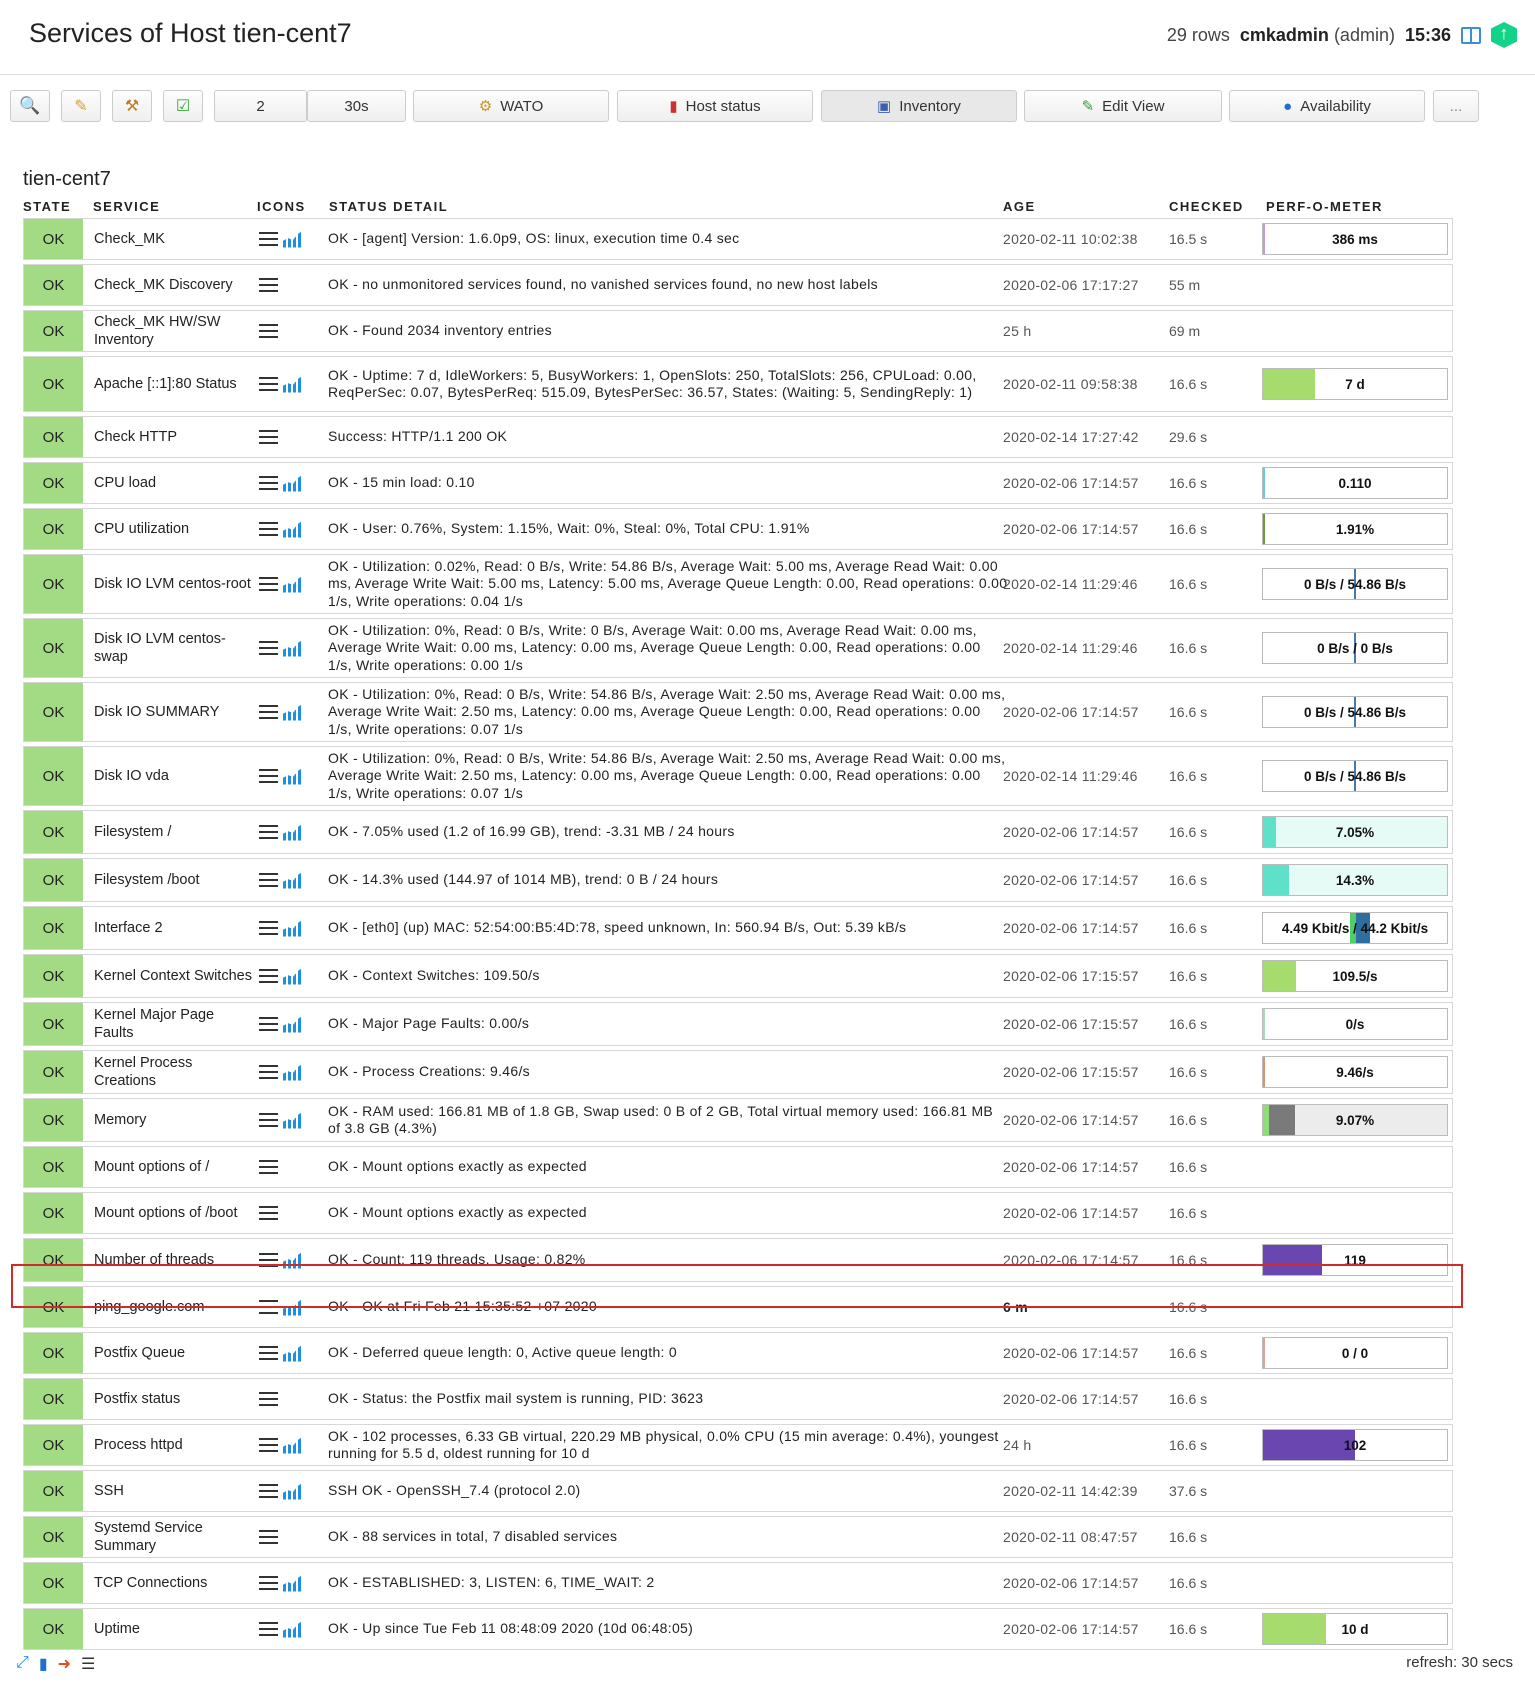 Image resolution: width=1535 pixels, height=1690 pixels. I want to click on service-name-link: Uptime, so click(174, 1629).